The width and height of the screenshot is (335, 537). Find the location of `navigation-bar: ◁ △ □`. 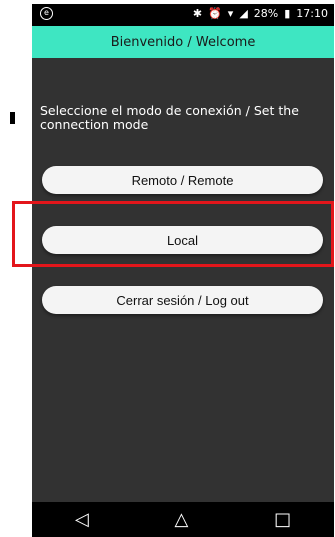

navigation-bar: ◁ △ □ is located at coordinates (183, 519).